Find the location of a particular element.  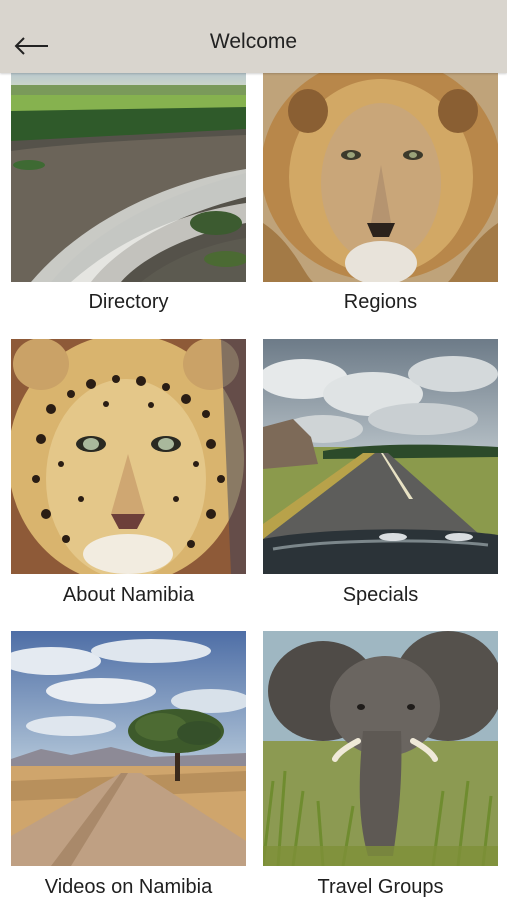

travel-groups-photo is located at coordinates (380, 748).